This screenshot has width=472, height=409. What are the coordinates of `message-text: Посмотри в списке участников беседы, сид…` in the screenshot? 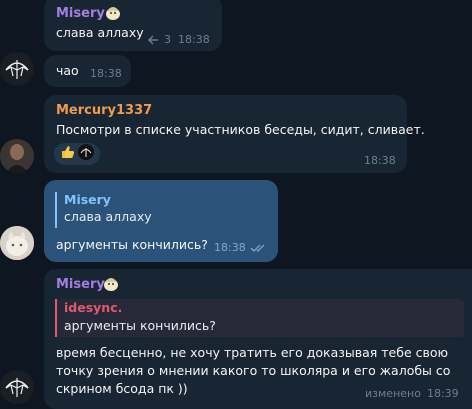 It's located at (240, 129).